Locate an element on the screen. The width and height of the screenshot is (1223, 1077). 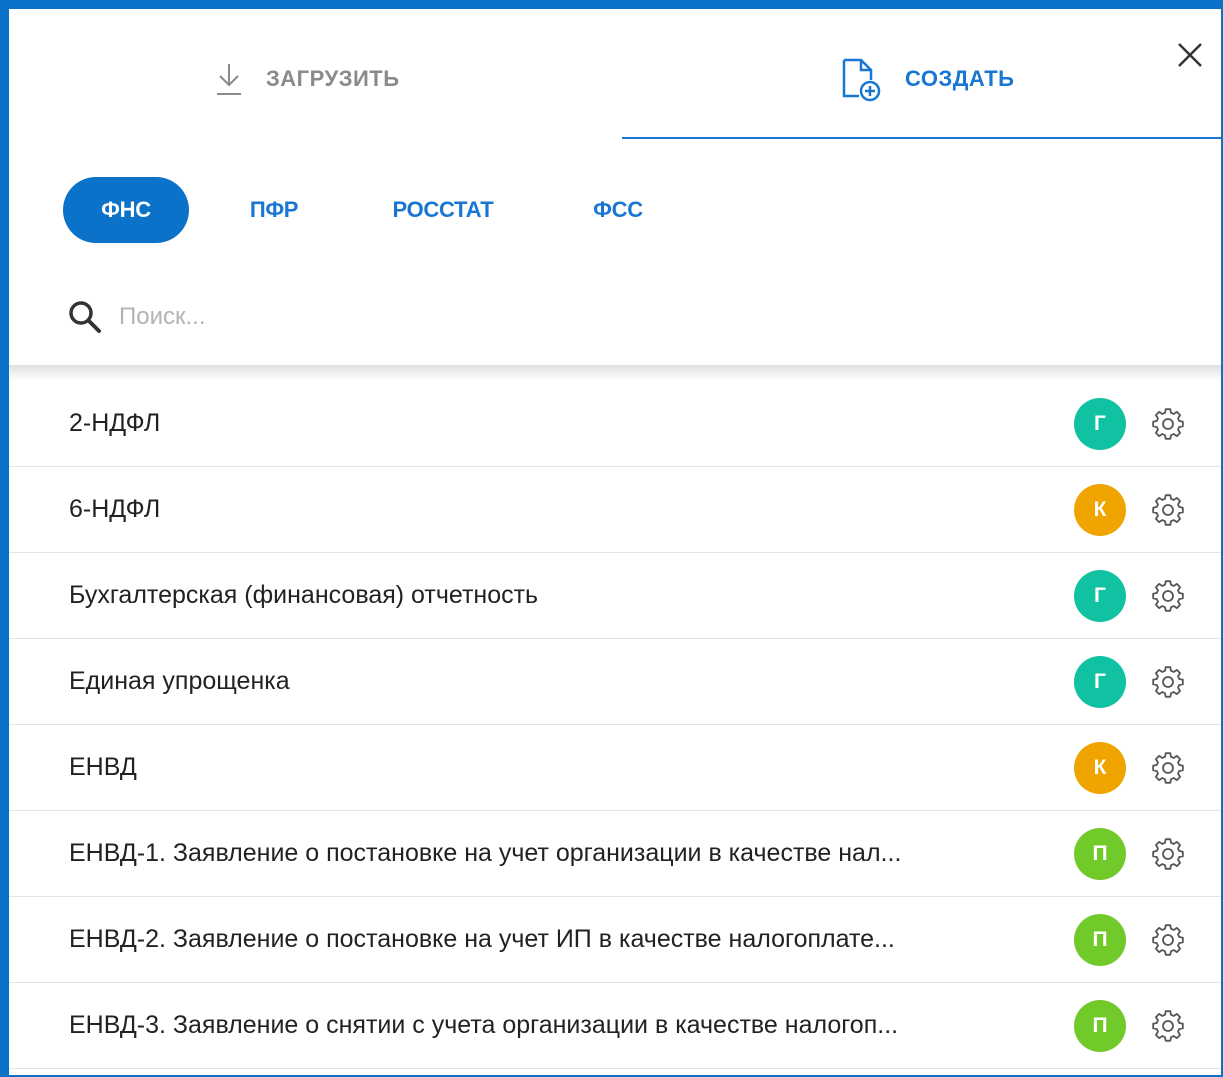
list-item-label: ЕНВД is located at coordinates (103, 767).